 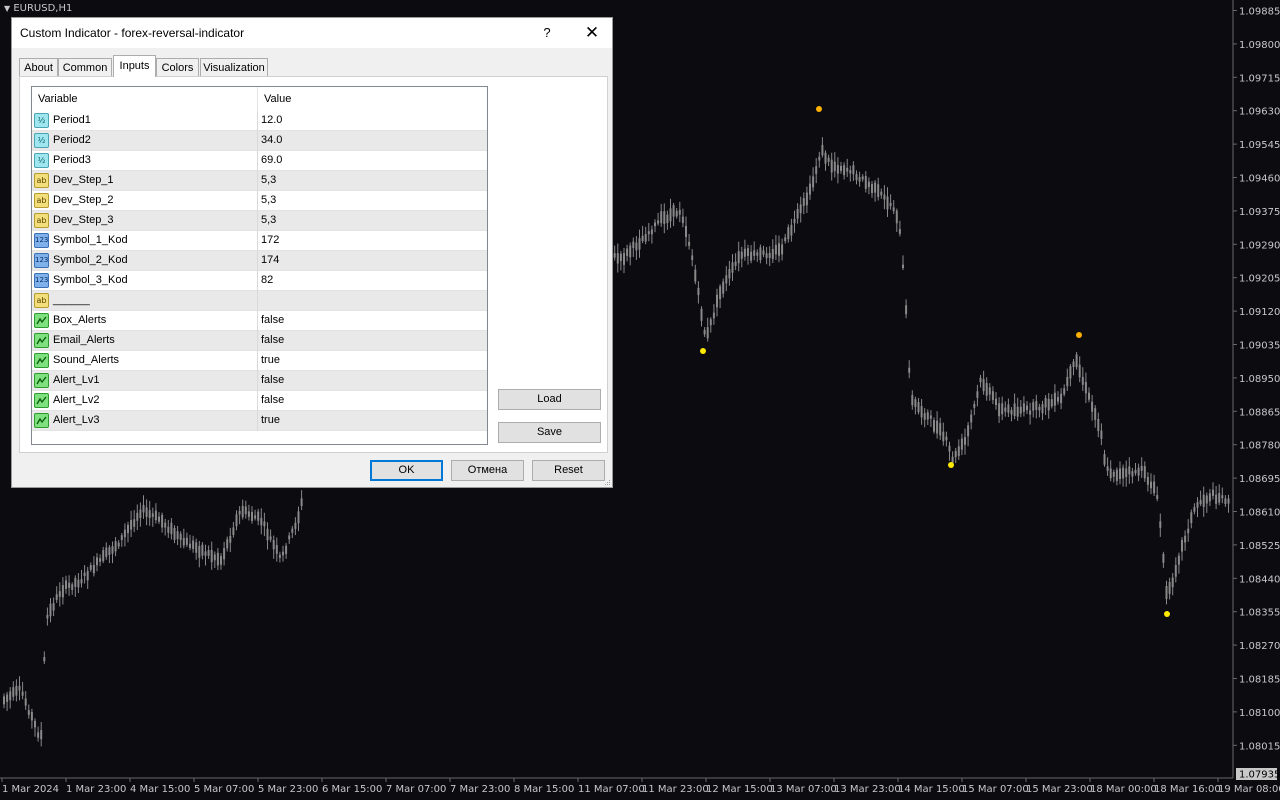 What do you see at coordinates (259, 401) in the screenshot?
I see `input-row: Alert_Lv2 false` at bounding box center [259, 401].